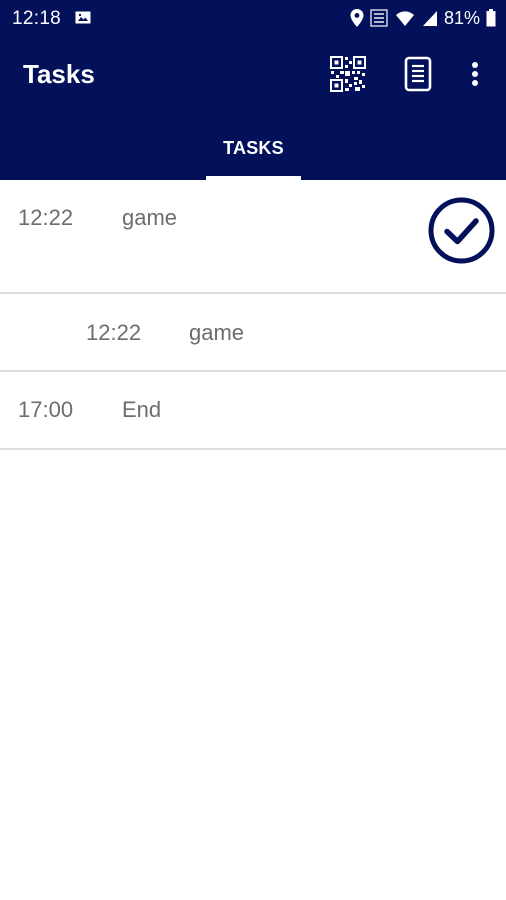 The image size is (506, 900). Describe the element at coordinates (461, 230) in the screenshot. I see `check-circle-icon` at that location.